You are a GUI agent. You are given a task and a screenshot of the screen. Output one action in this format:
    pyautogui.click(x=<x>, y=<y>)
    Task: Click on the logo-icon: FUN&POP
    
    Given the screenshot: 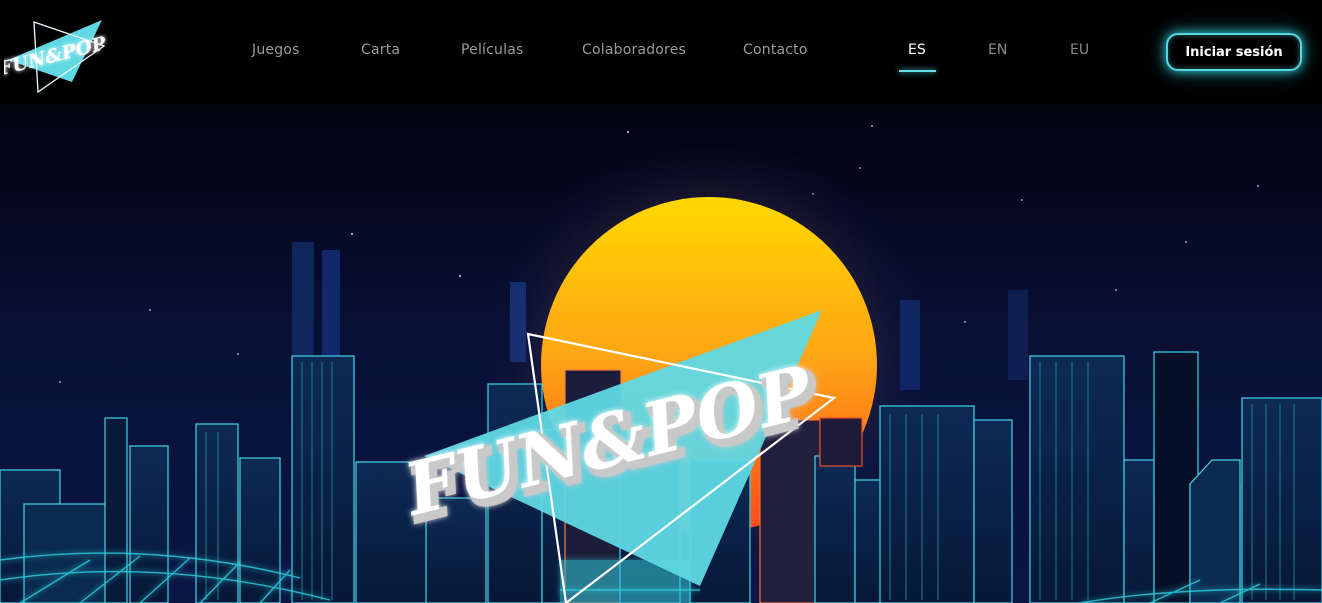 What is the action you would take?
    pyautogui.click(x=56, y=56)
    